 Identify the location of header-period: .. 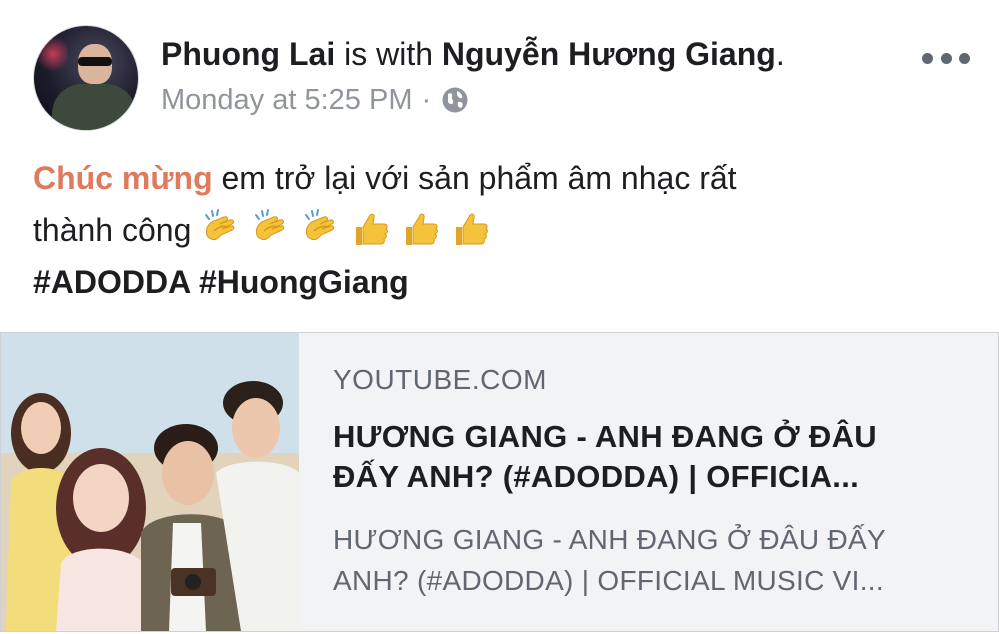
(780, 54).